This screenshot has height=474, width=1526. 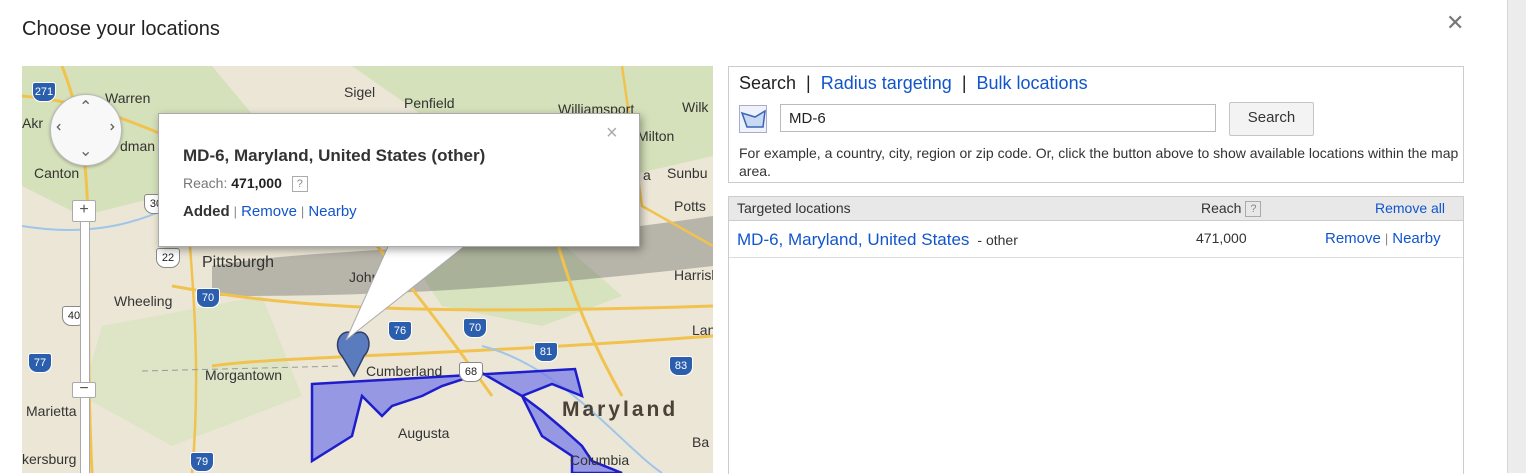 What do you see at coordinates (86, 130) in the screenshot?
I see `map-pan-control: ⌃ ⌃ ⌃ ⌃` at bounding box center [86, 130].